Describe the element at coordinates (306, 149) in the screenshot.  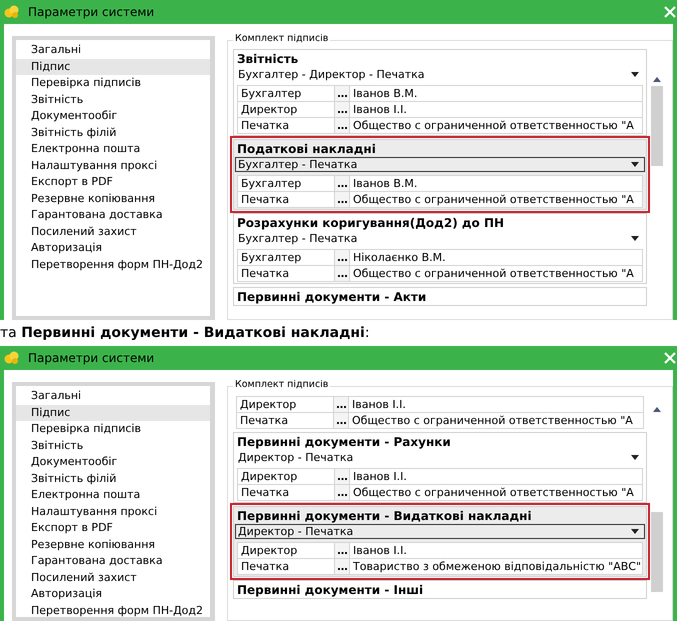
I see `group-title: Податкові накладні` at that location.